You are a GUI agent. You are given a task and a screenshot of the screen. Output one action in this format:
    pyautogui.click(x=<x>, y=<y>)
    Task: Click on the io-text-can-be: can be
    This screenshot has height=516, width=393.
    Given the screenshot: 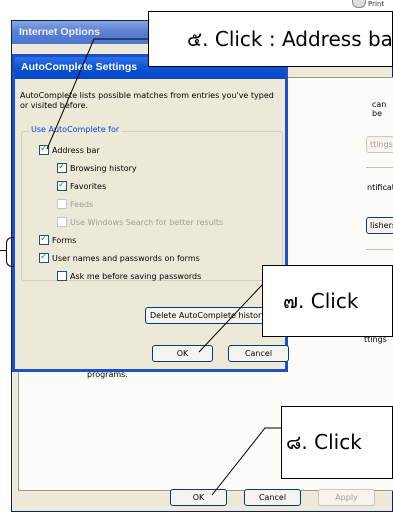 What is the action you would take?
    pyautogui.click(x=379, y=109)
    